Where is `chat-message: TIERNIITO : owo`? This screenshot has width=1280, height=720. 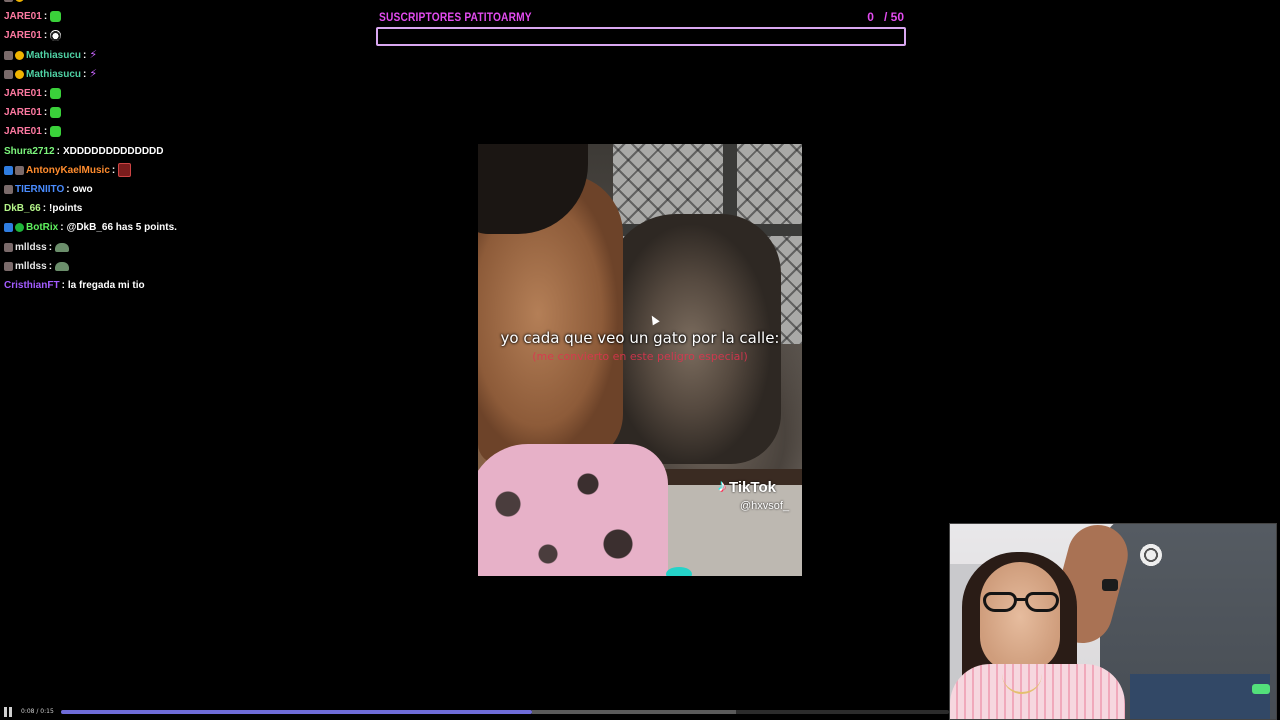
chat-message: TIERNIITO : owo is located at coordinates (180, 189).